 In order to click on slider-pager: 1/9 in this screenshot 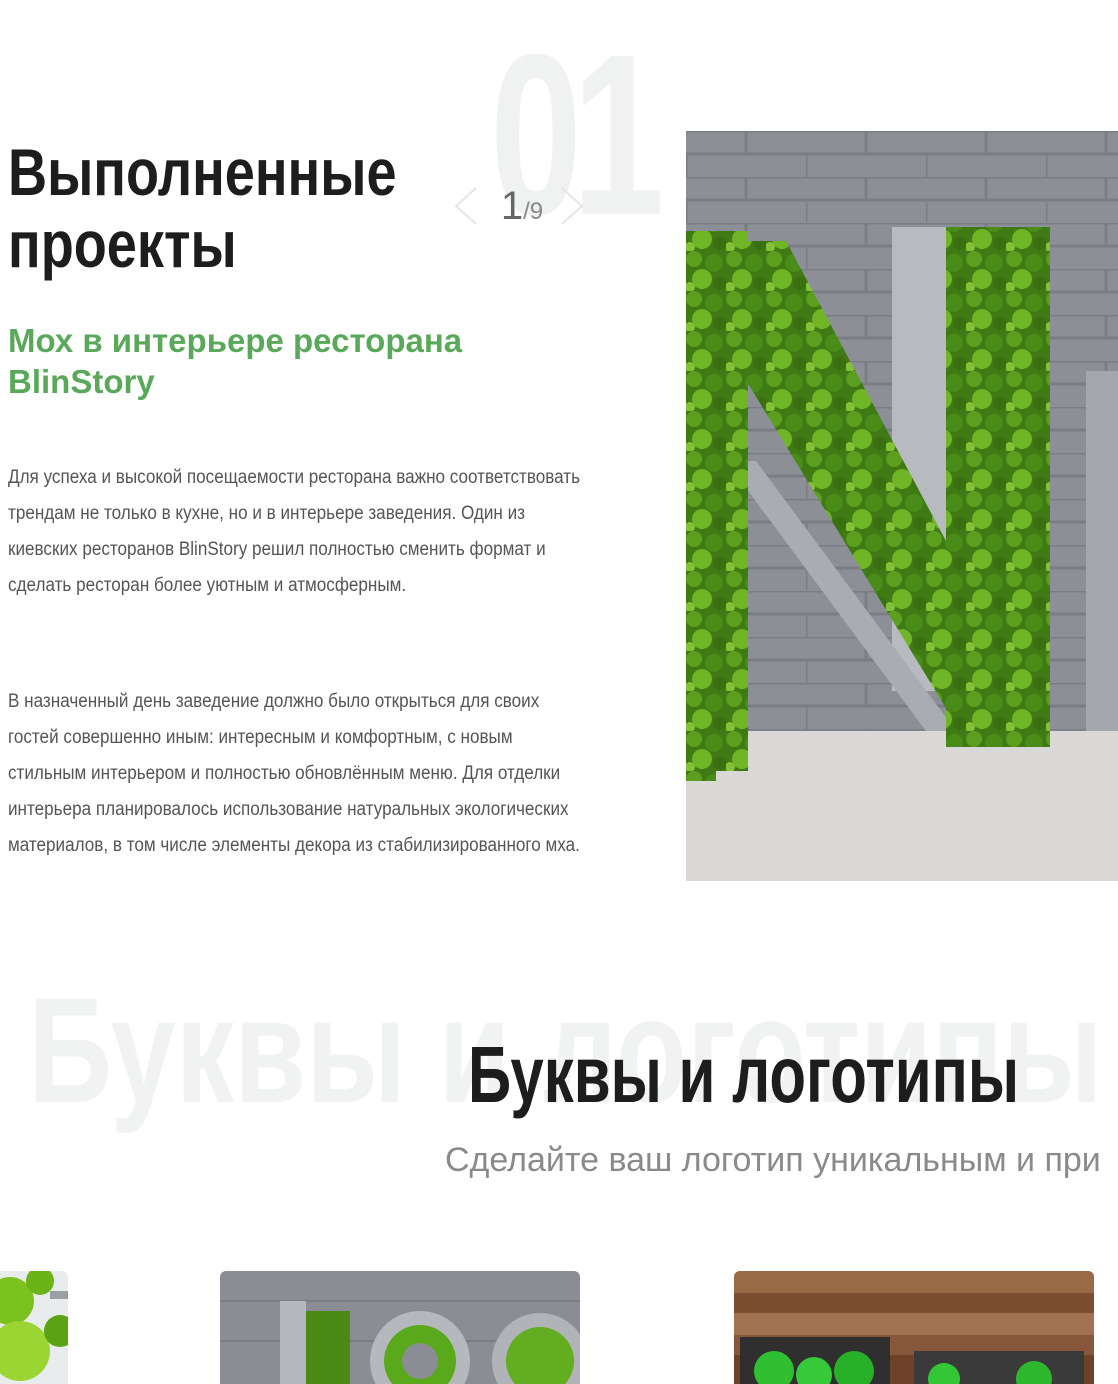, I will do `click(520, 206)`.